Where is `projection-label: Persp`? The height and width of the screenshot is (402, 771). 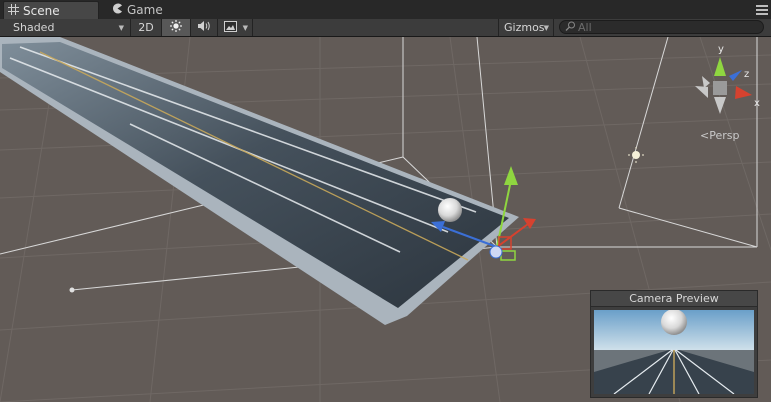
projection-label: Persp is located at coordinates (724, 135).